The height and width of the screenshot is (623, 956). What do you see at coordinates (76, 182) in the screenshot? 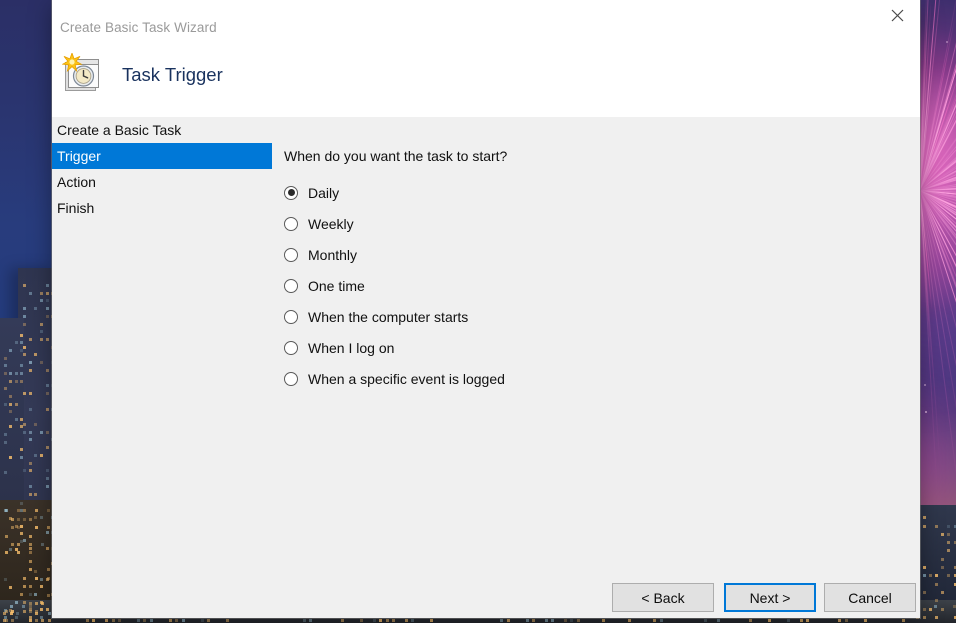
I see `sidebar-item-label: Action` at bounding box center [76, 182].